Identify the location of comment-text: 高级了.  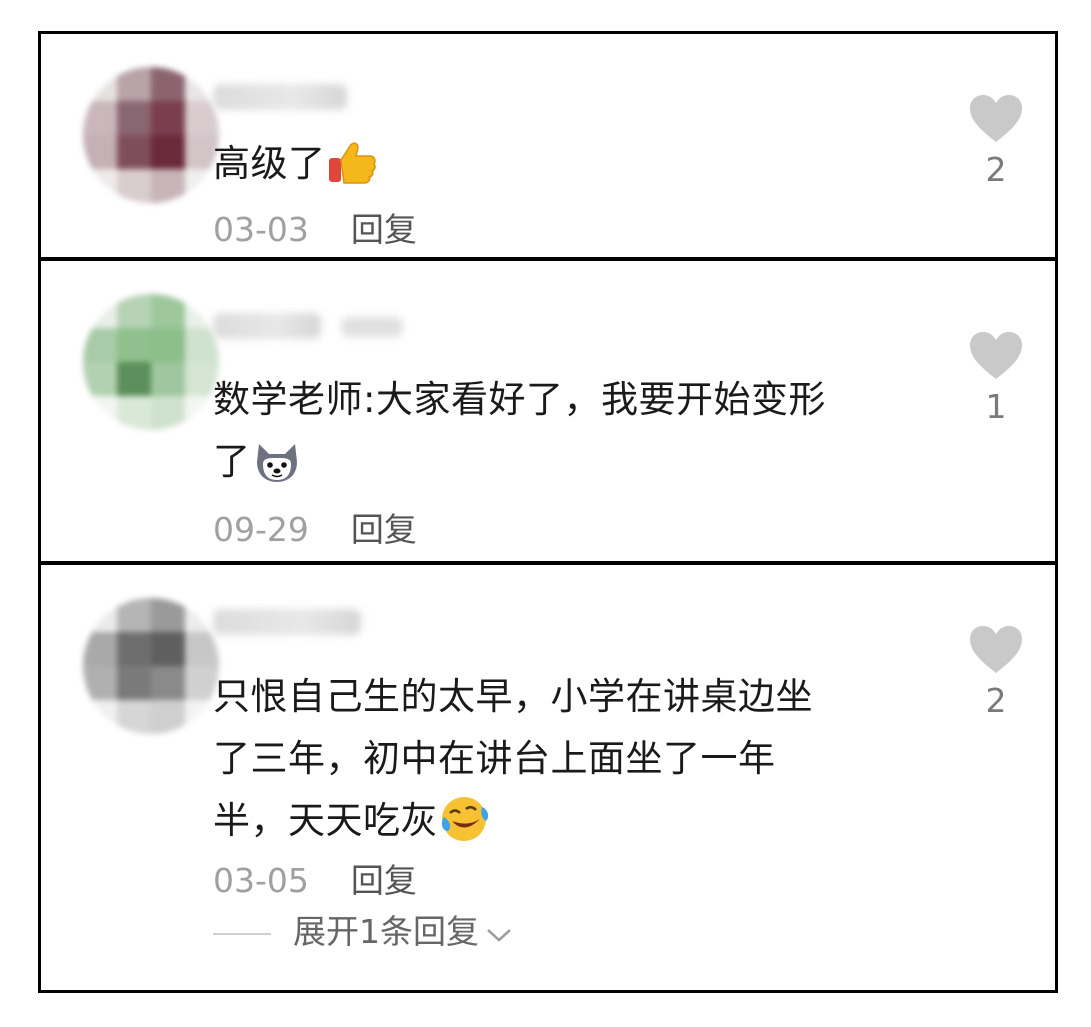
(573, 164).